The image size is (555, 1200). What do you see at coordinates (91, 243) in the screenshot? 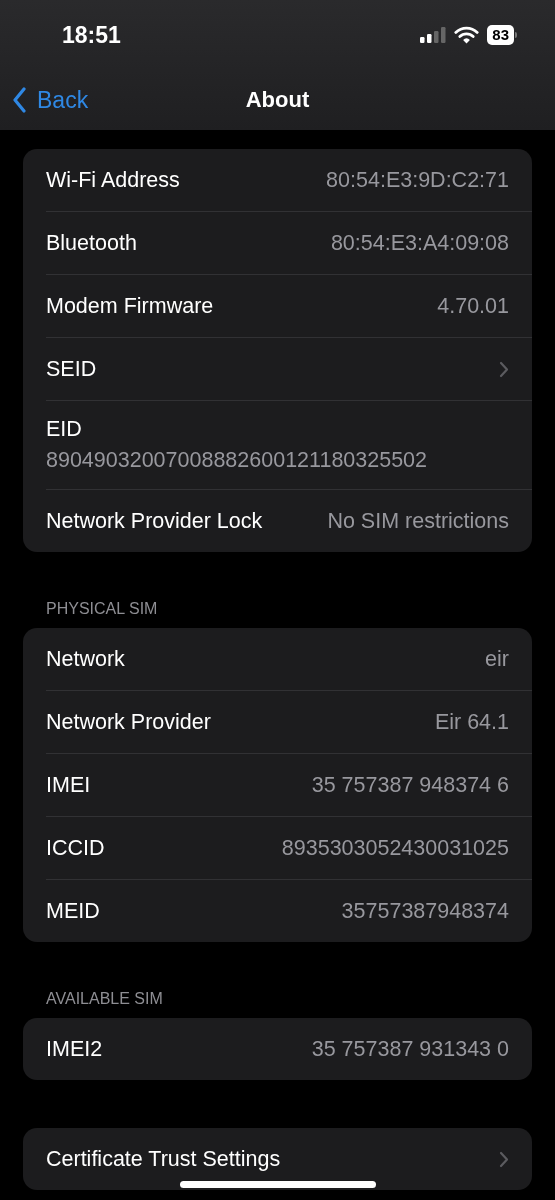
I see `row-label: Bluetooth` at bounding box center [91, 243].